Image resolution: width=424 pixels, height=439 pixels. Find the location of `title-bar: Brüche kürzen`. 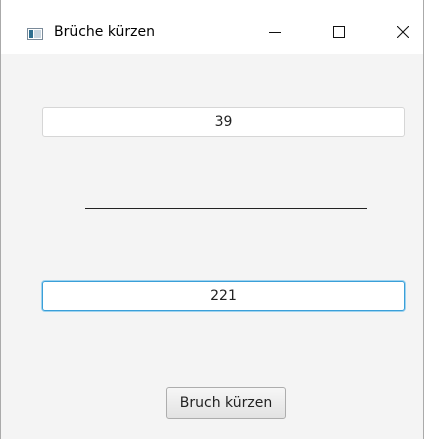

title-bar: Brüche kürzen is located at coordinates (212, 27).